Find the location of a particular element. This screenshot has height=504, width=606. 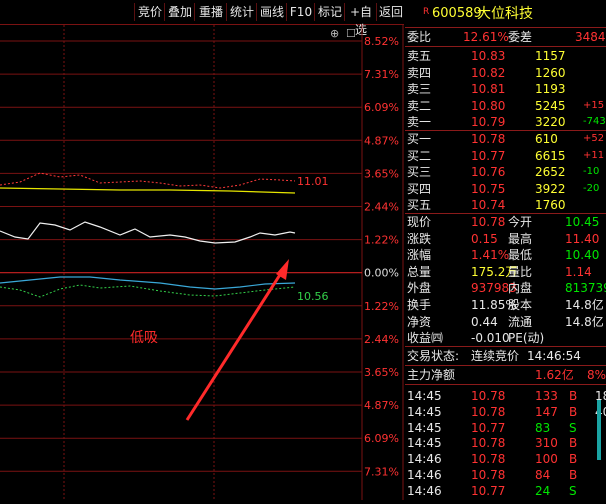

stat-label: 涨幅 is located at coordinates (419, 255).